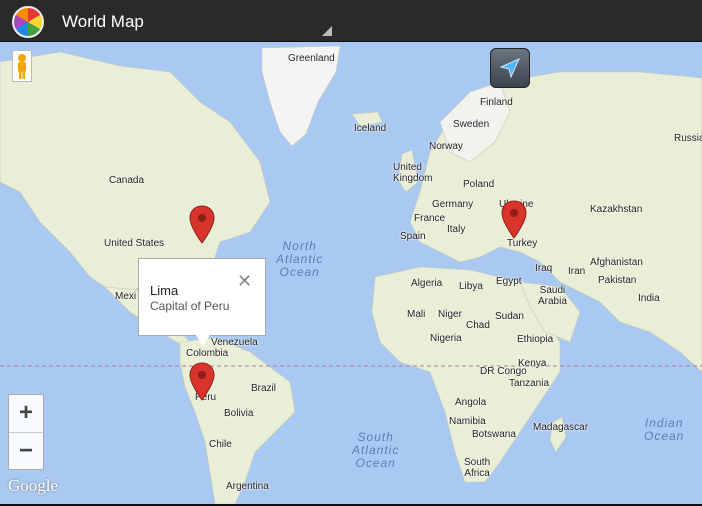 This screenshot has width=702, height=506. Describe the element at coordinates (202, 382) in the screenshot. I see `lima-marker` at that location.